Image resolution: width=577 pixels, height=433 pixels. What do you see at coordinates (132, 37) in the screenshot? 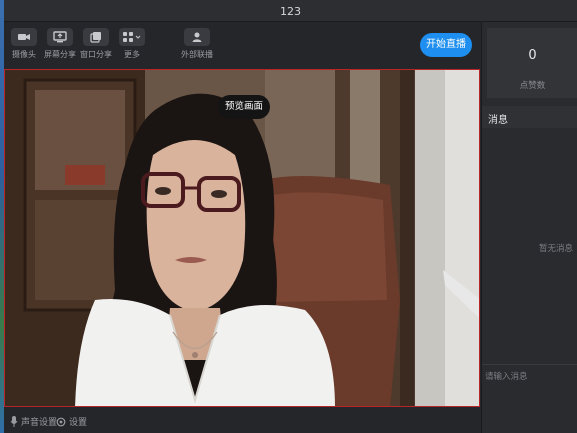
I see `more-grid-icon` at bounding box center [132, 37].